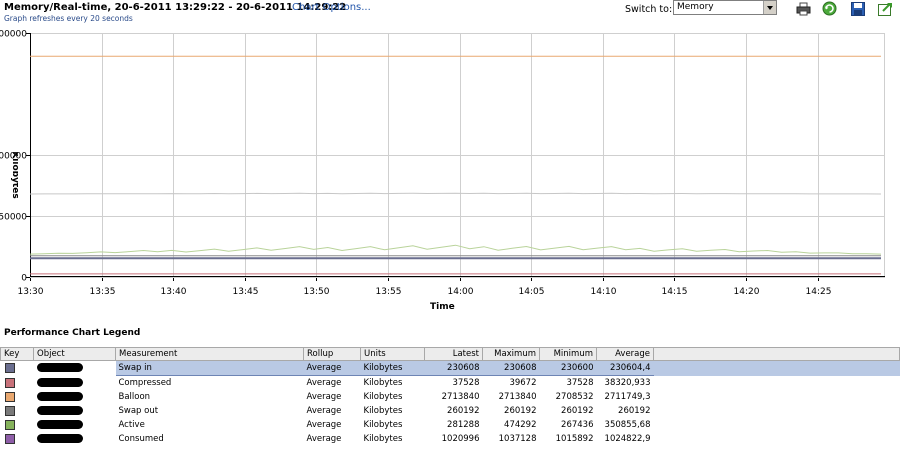 The image size is (900, 456). I want to click on legend-minimum: 1015892, so click(574, 439).